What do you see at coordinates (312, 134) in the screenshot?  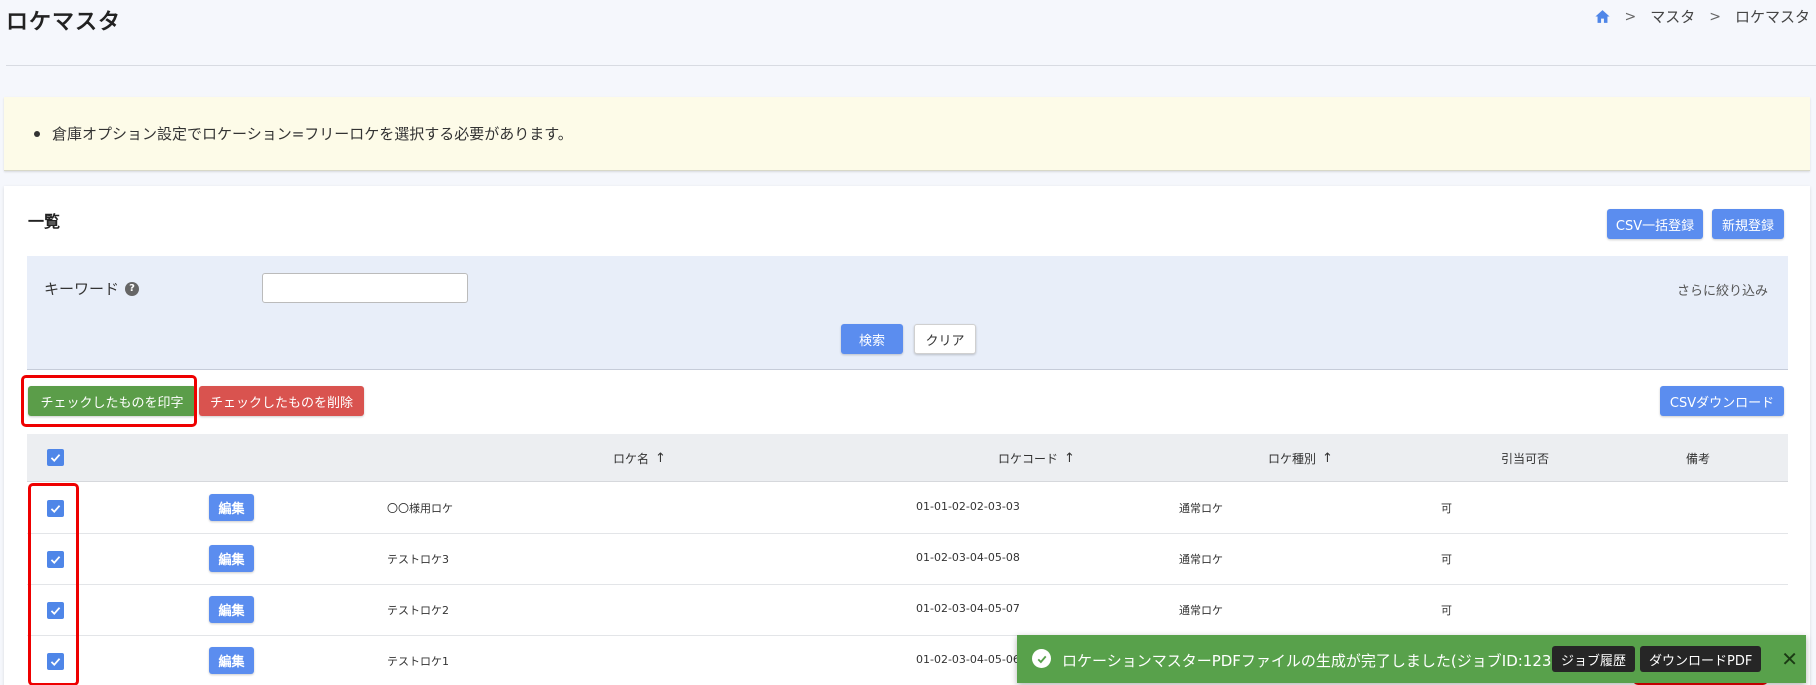 I see `notice-text: 倉庫オプション設定でロケーション=フリーロケを選択する必要があります。` at bounding box center [312, 134].